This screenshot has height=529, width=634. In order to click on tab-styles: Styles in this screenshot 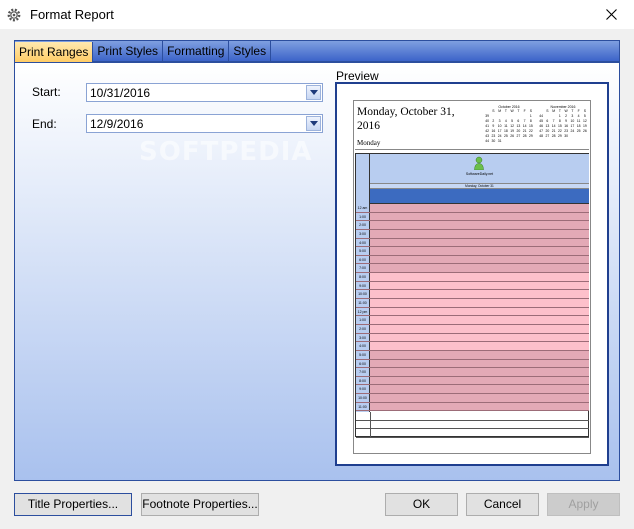, I will do `click(250, 51)`.